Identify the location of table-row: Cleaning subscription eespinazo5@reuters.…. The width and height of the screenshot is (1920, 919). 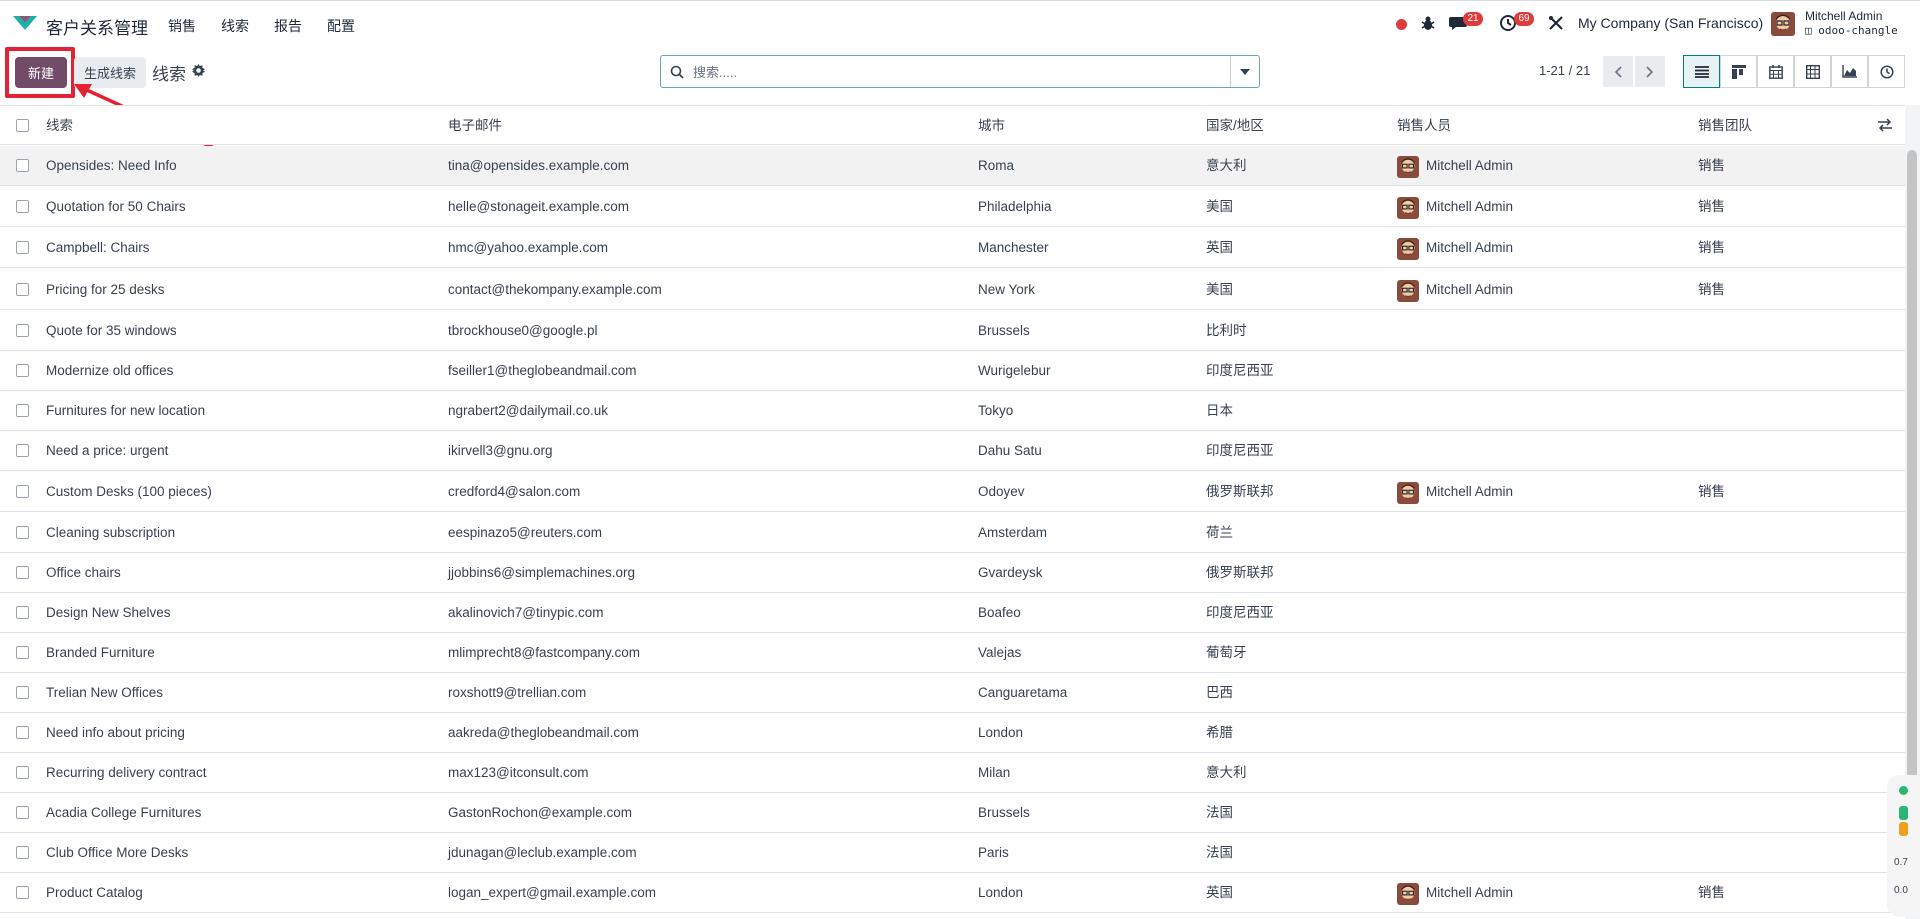
(952, 533).